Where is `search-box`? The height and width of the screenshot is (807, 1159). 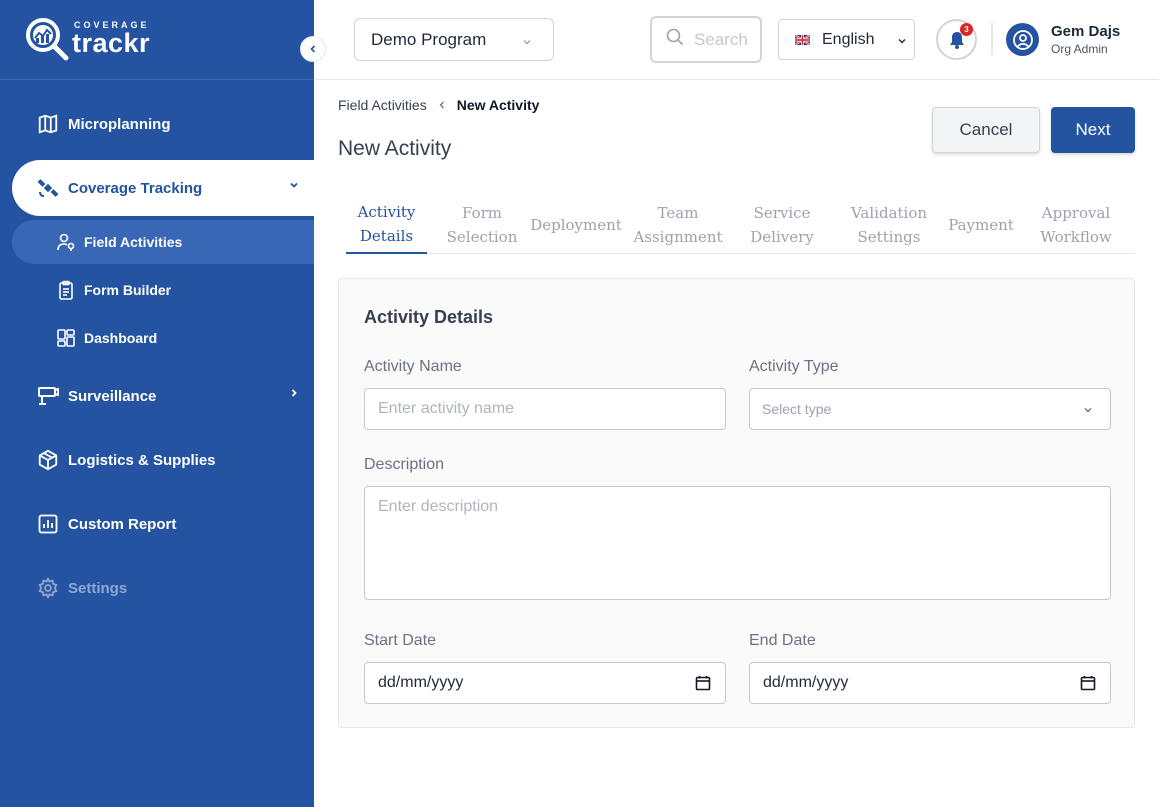 search-box is located at coordinates (706, 39).